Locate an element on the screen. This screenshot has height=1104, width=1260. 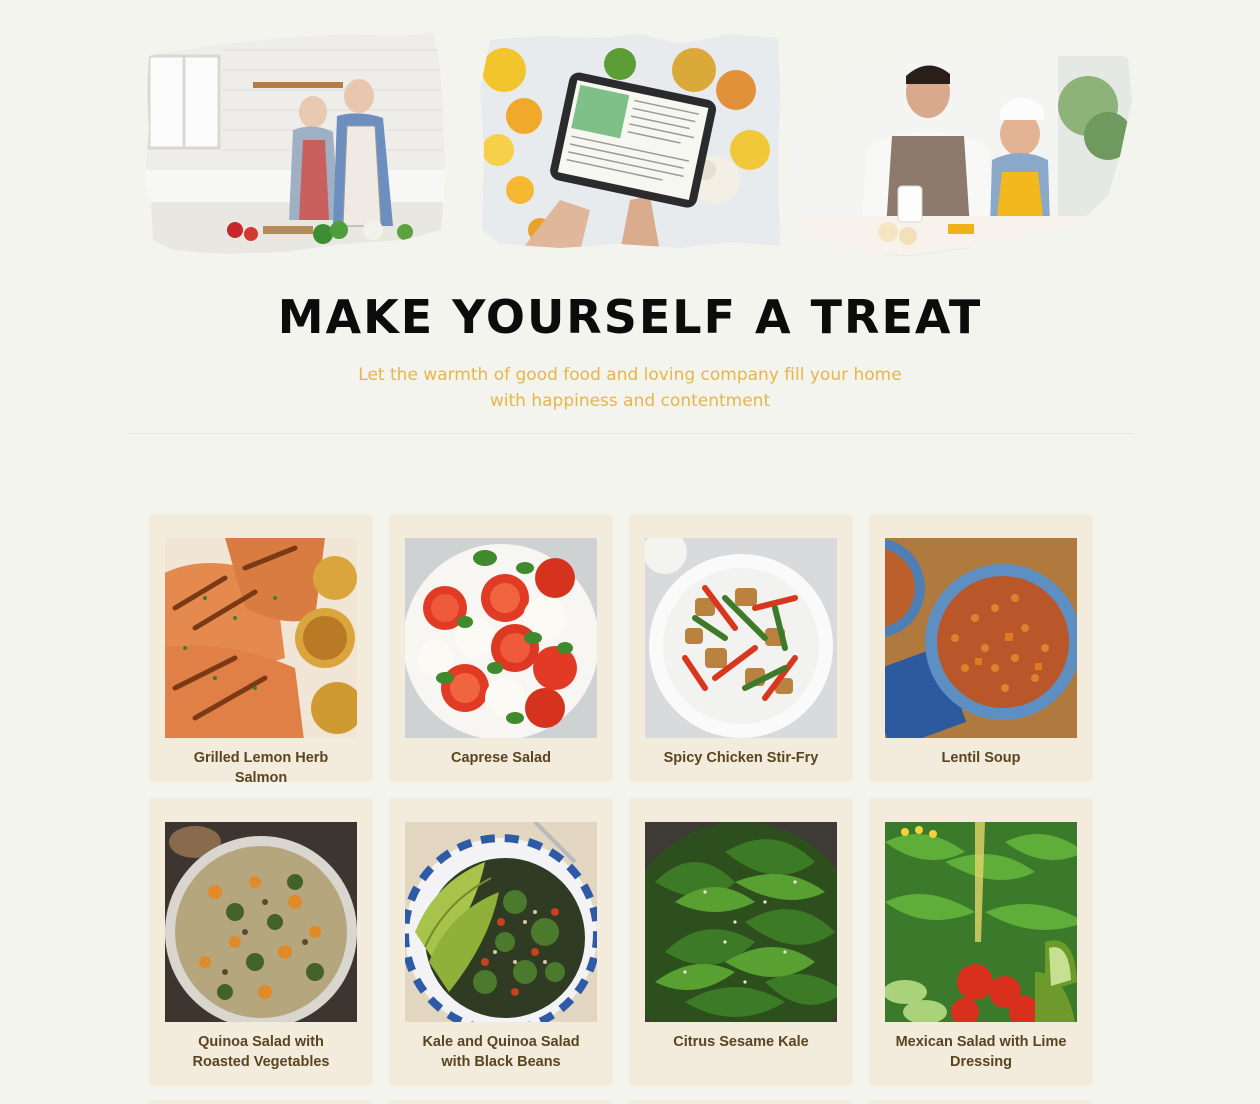
recipe-card: Kale and Quinoa Salad with Black Beans is located at coordinates (501, 942).